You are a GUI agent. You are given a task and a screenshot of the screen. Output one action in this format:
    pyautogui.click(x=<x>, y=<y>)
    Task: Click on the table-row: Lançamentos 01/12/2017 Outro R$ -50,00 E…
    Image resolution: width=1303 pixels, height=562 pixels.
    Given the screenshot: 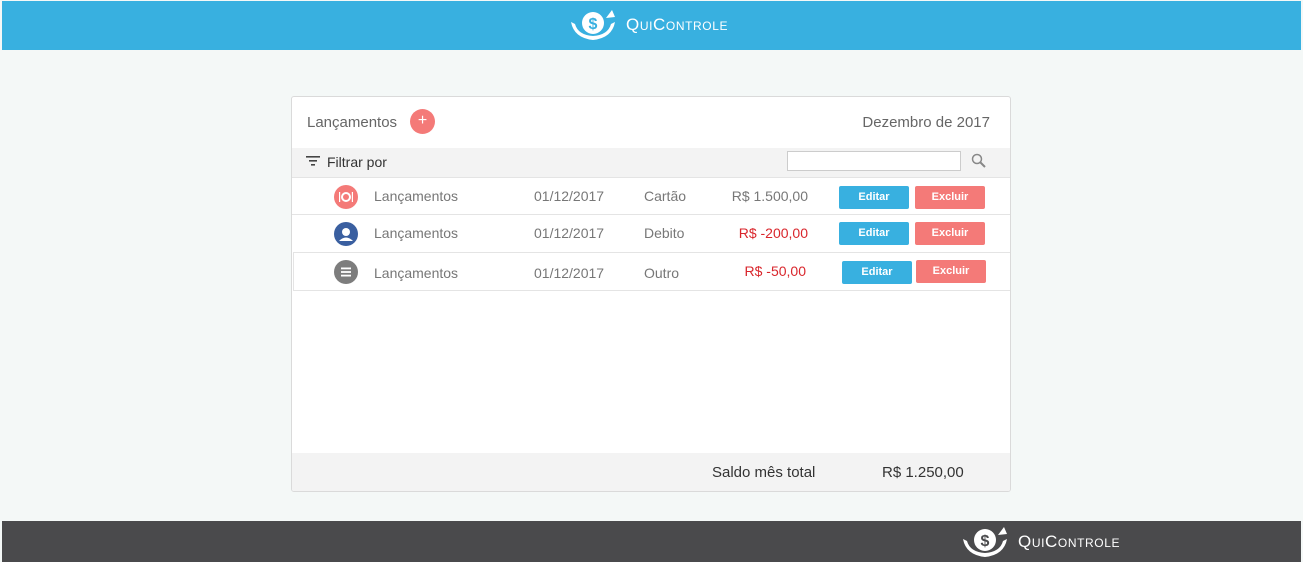 What is the action you would take?
    pyautogui.click(x=651, y=271)
    